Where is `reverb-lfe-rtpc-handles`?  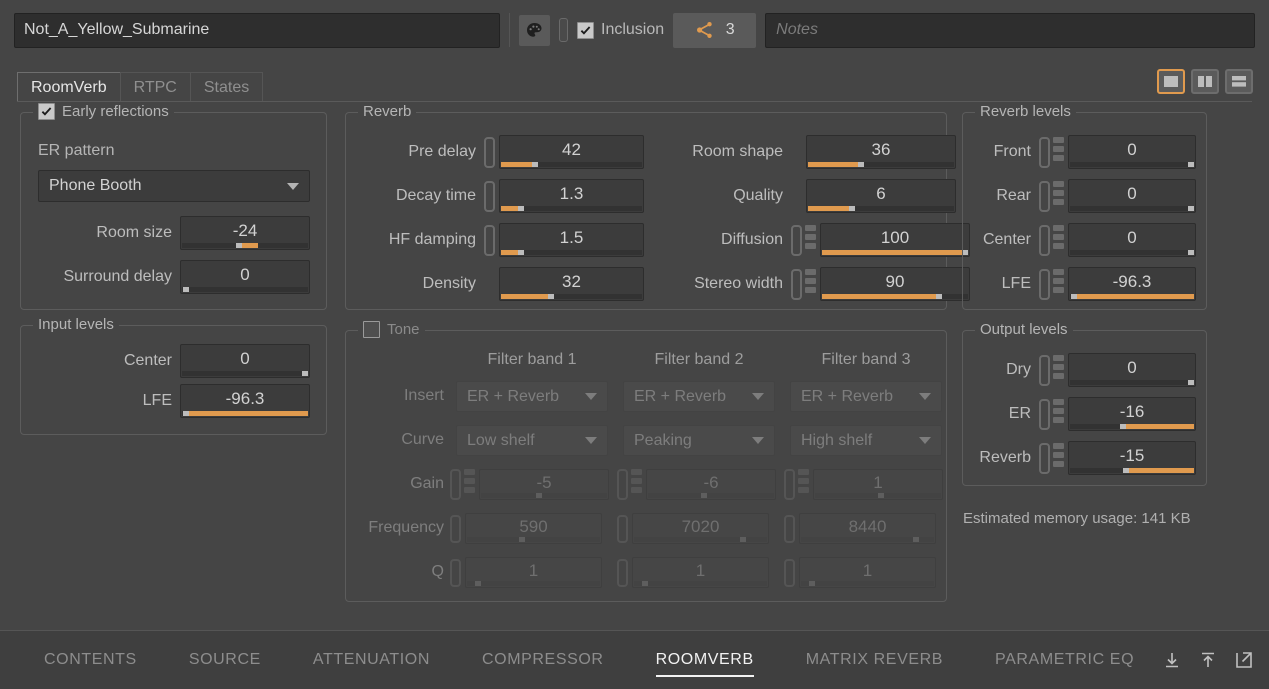 reverb-lfe-rtpc-handles is located at coordinates (1051, 284).